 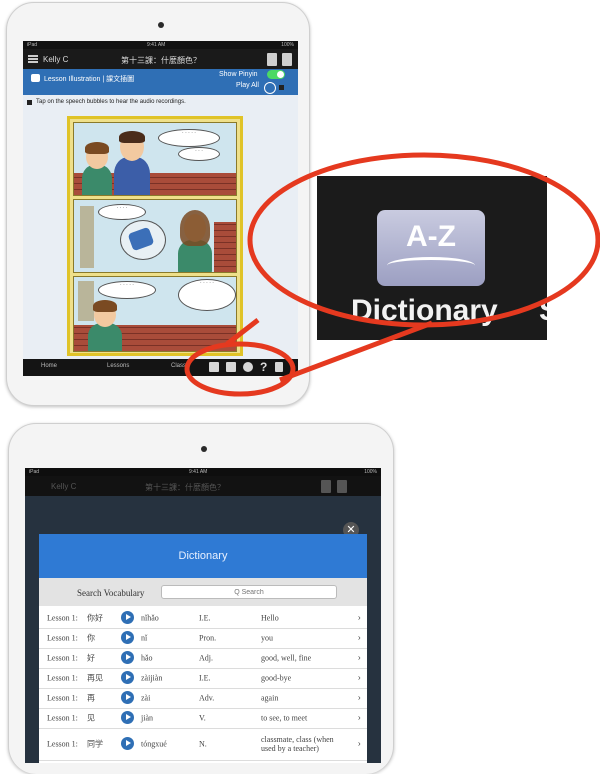 I want to click on search-vocabulary-label: Search Vocabulary, so click(x=111, y=593).